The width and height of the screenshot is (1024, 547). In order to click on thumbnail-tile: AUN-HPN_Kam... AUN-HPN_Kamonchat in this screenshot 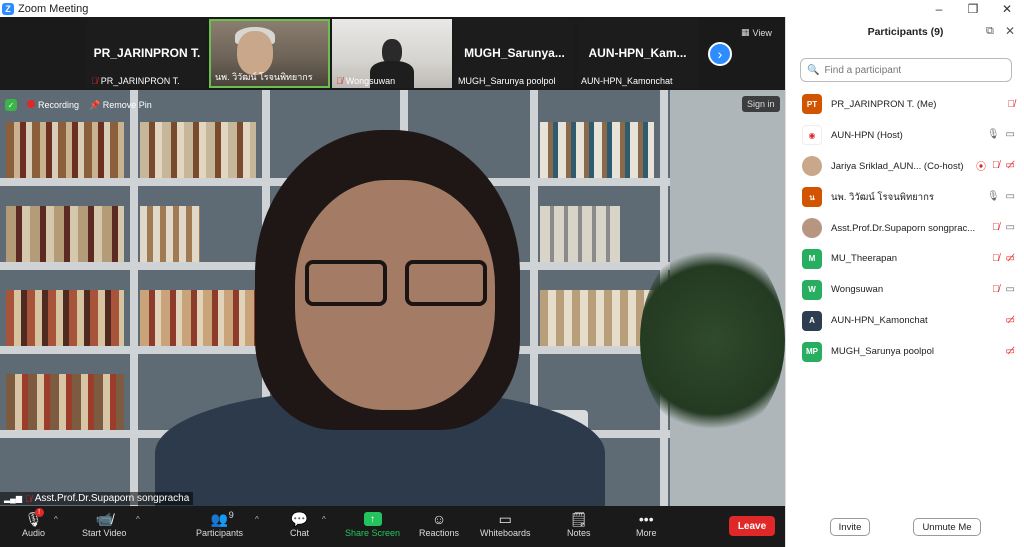, I will do `click(637, 53)`.